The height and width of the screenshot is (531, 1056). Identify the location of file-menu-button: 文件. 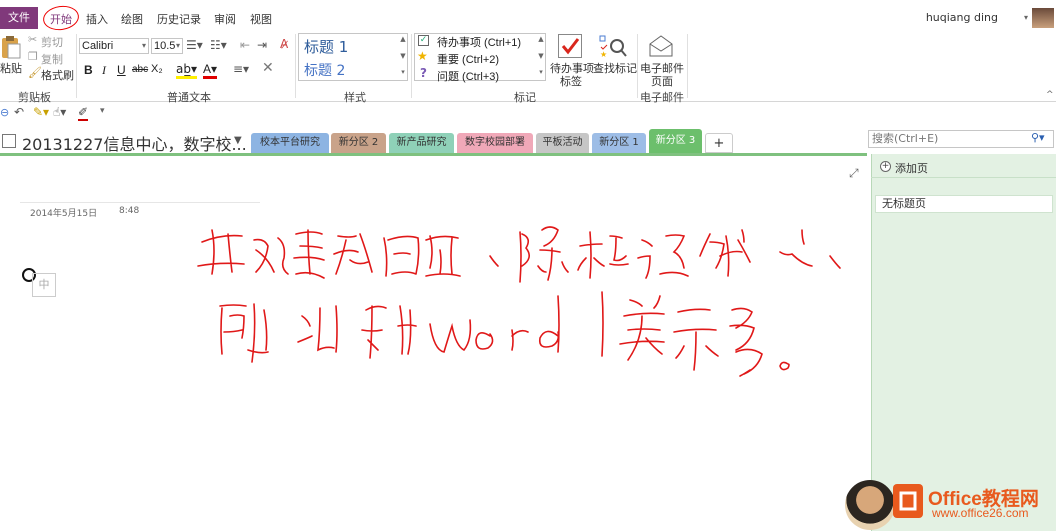
(19, 18).